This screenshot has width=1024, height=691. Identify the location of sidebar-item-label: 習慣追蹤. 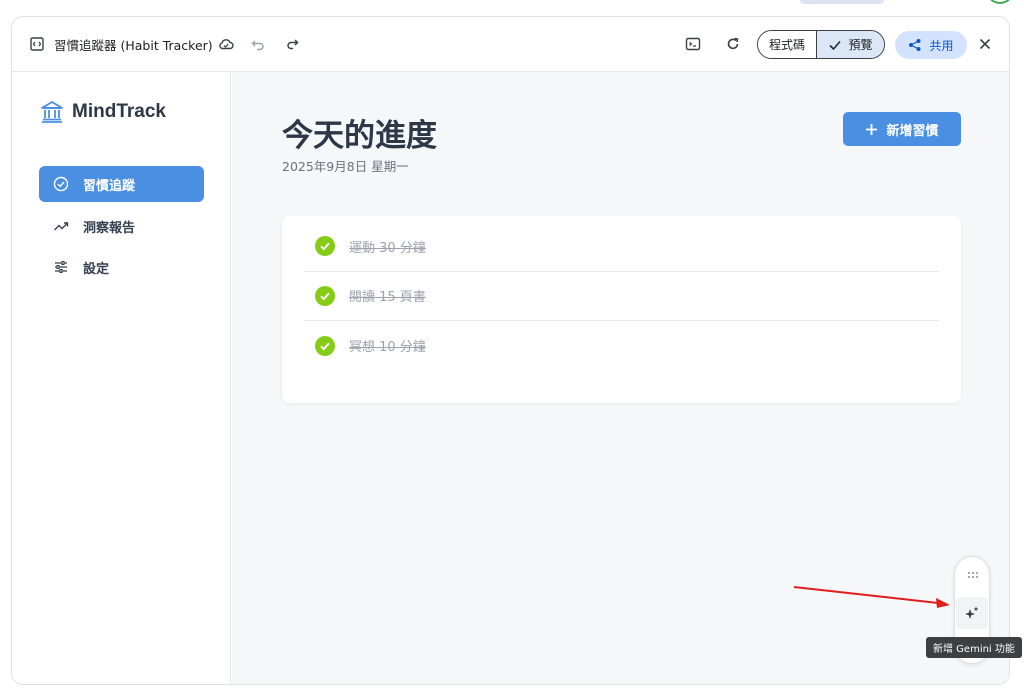
(109, 186).